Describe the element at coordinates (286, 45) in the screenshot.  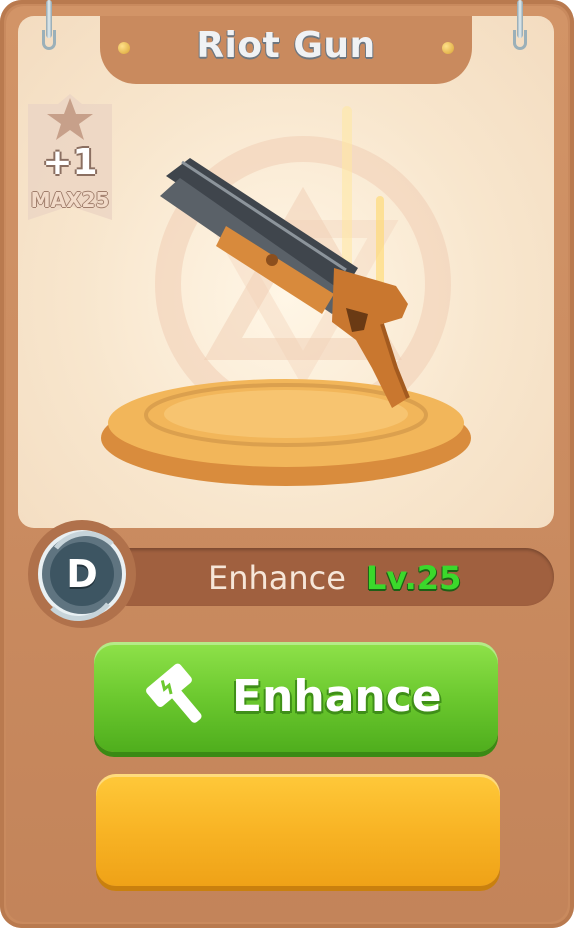
I see `item-title: Riot Gun` at that location.